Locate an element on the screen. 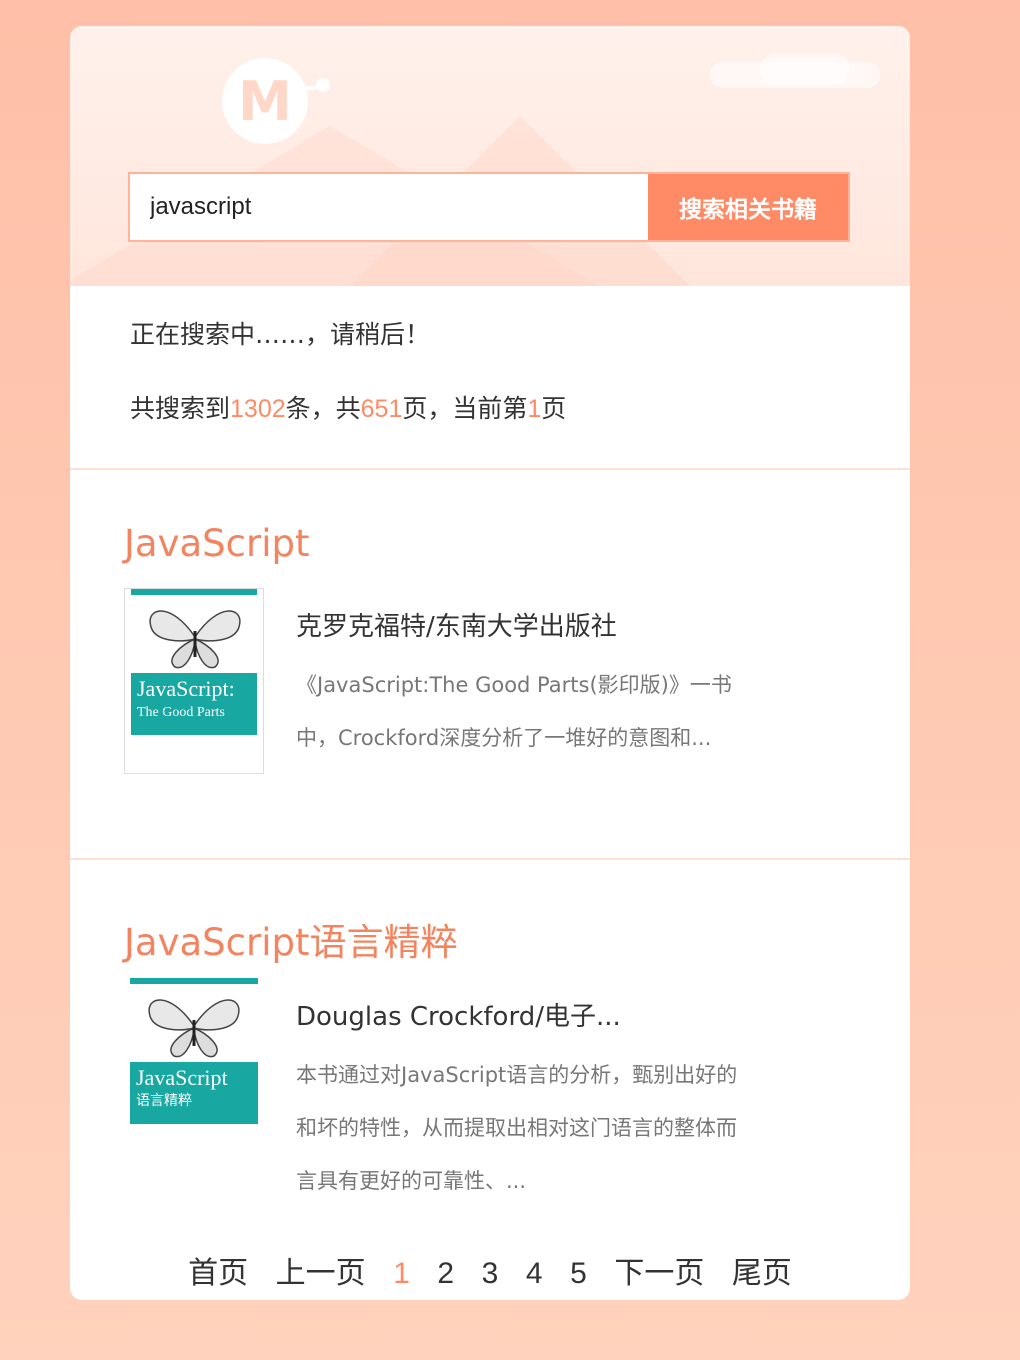 This screenshot has height=1360, width=1020. last-page-link: 尾页 is located at coordinates (762, 1273).